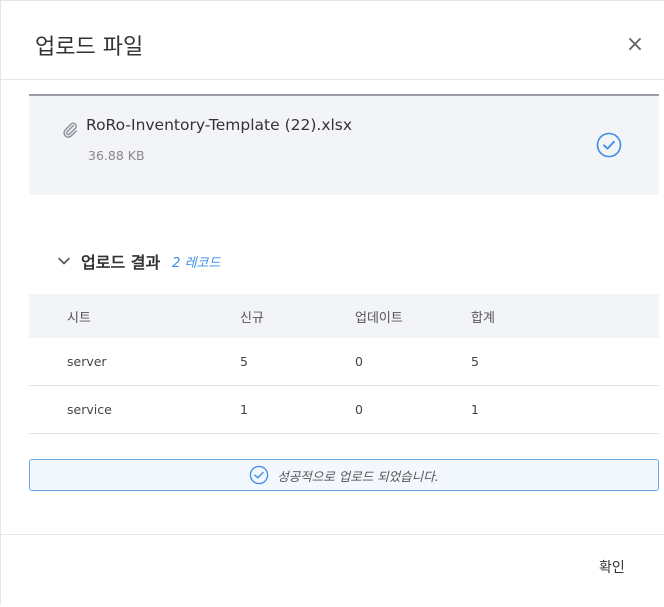 The height and width of the screenshot is (607, 664). Describe the element at coordinates (79, 318) in the screenshot. I see `column-header-sheet: 시트` at that location.